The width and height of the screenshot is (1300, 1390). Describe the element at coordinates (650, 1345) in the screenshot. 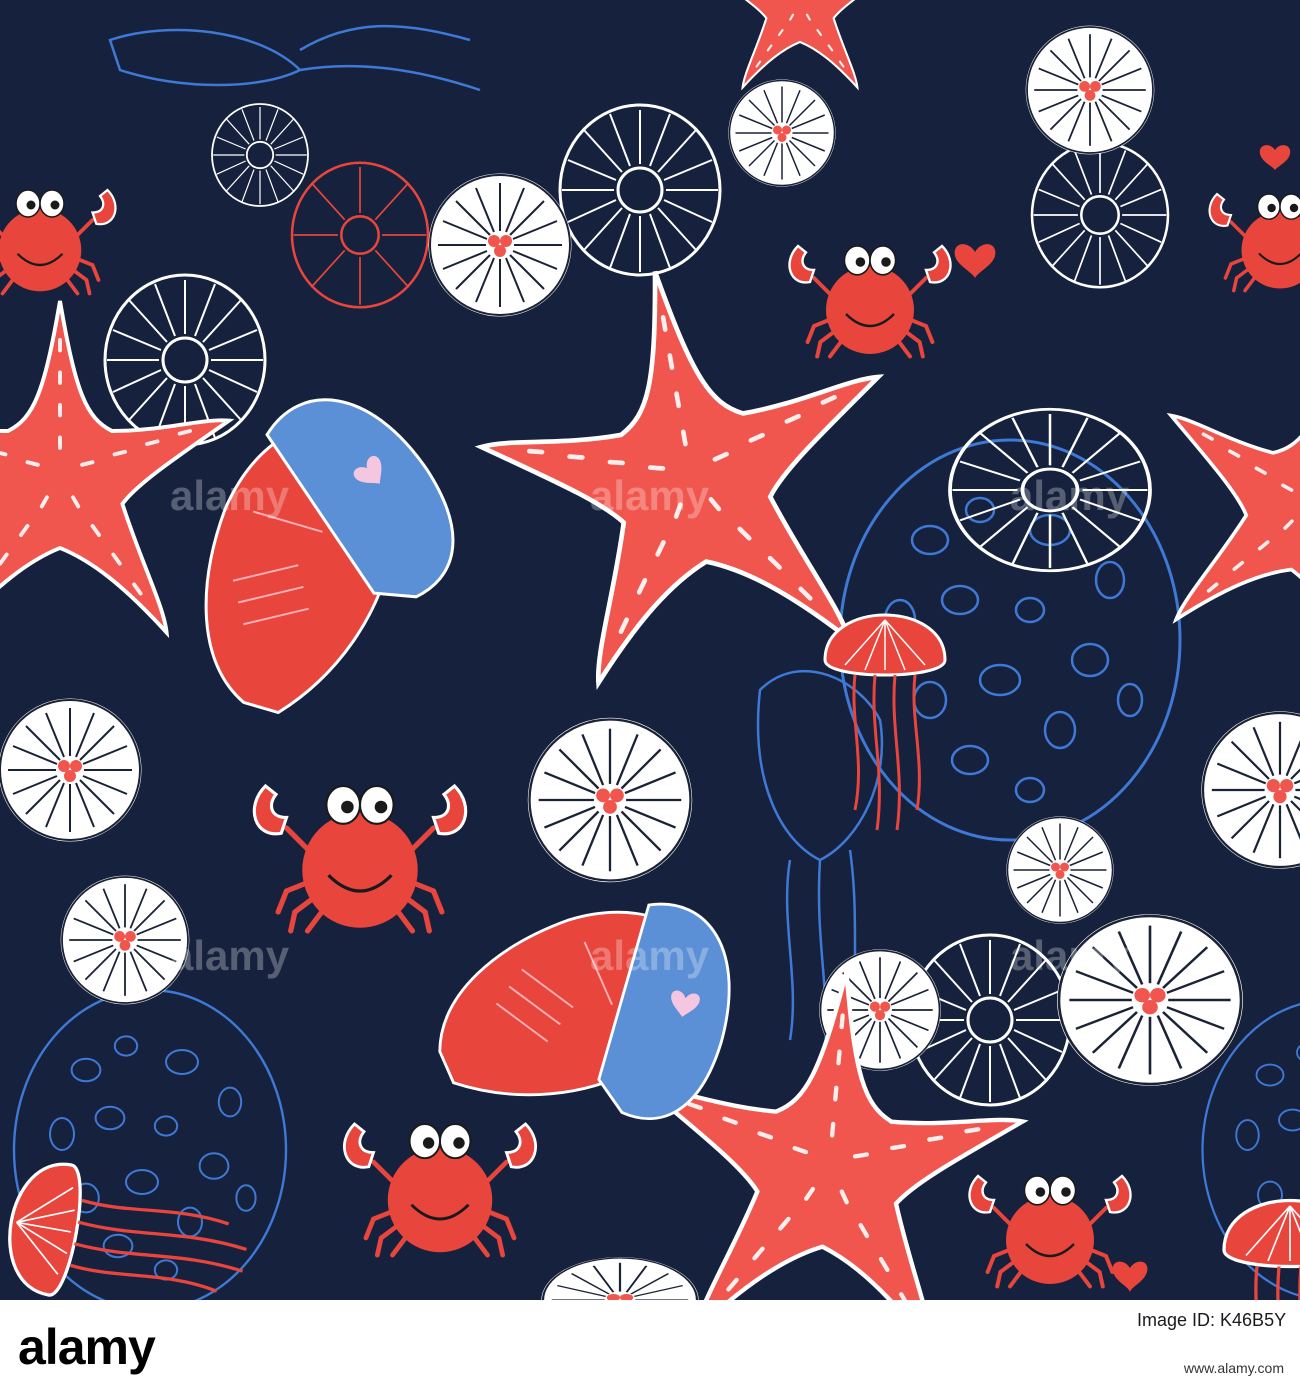

I see `stock-footer-bar` at that location.